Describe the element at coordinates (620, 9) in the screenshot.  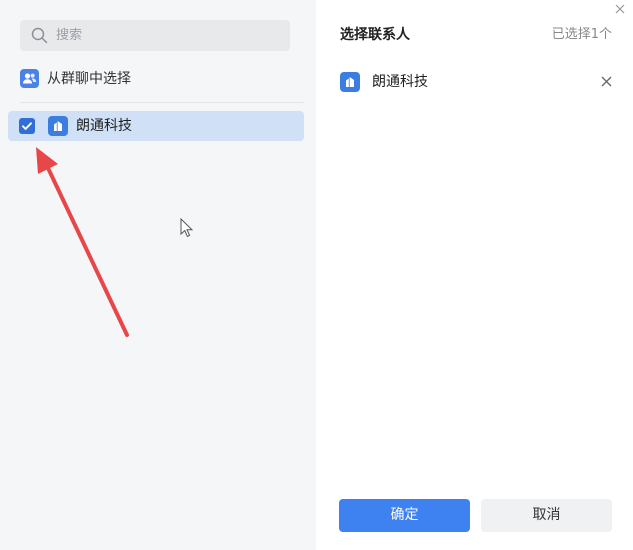
I see `close-icon` at that location.